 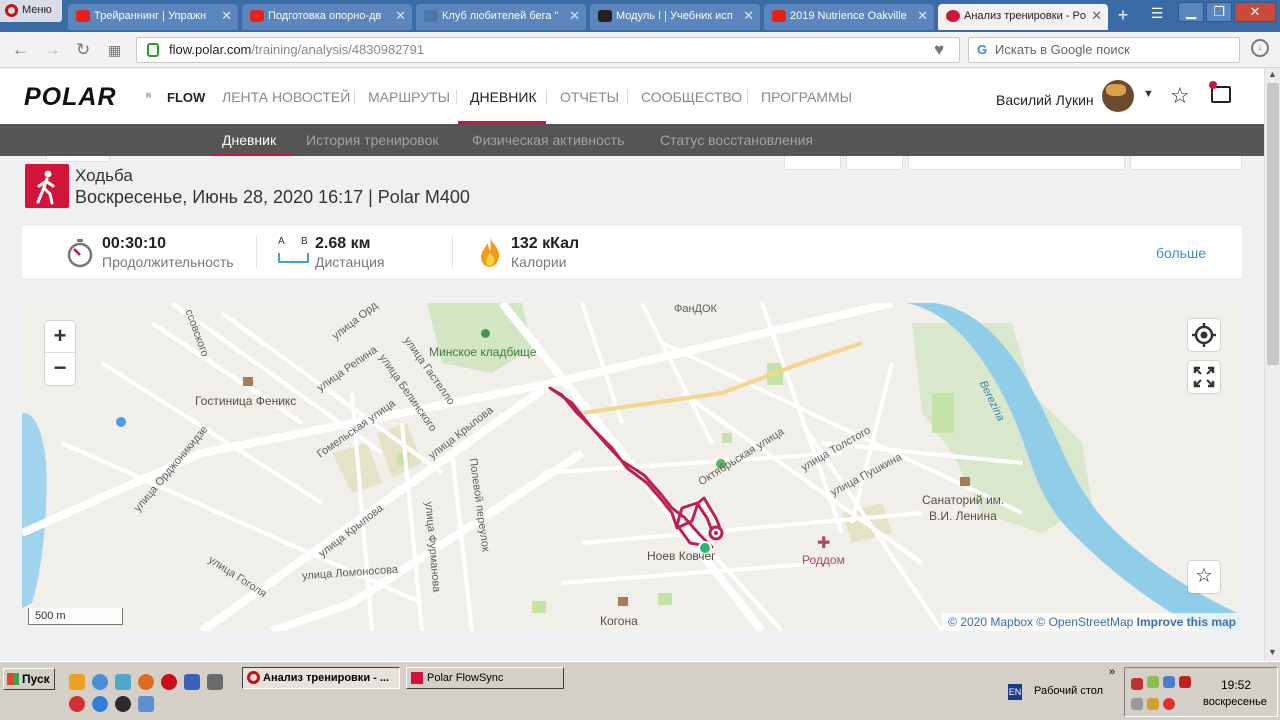 I want to click on maximize-window-icon: ❐, so click(x=1219, y=12).